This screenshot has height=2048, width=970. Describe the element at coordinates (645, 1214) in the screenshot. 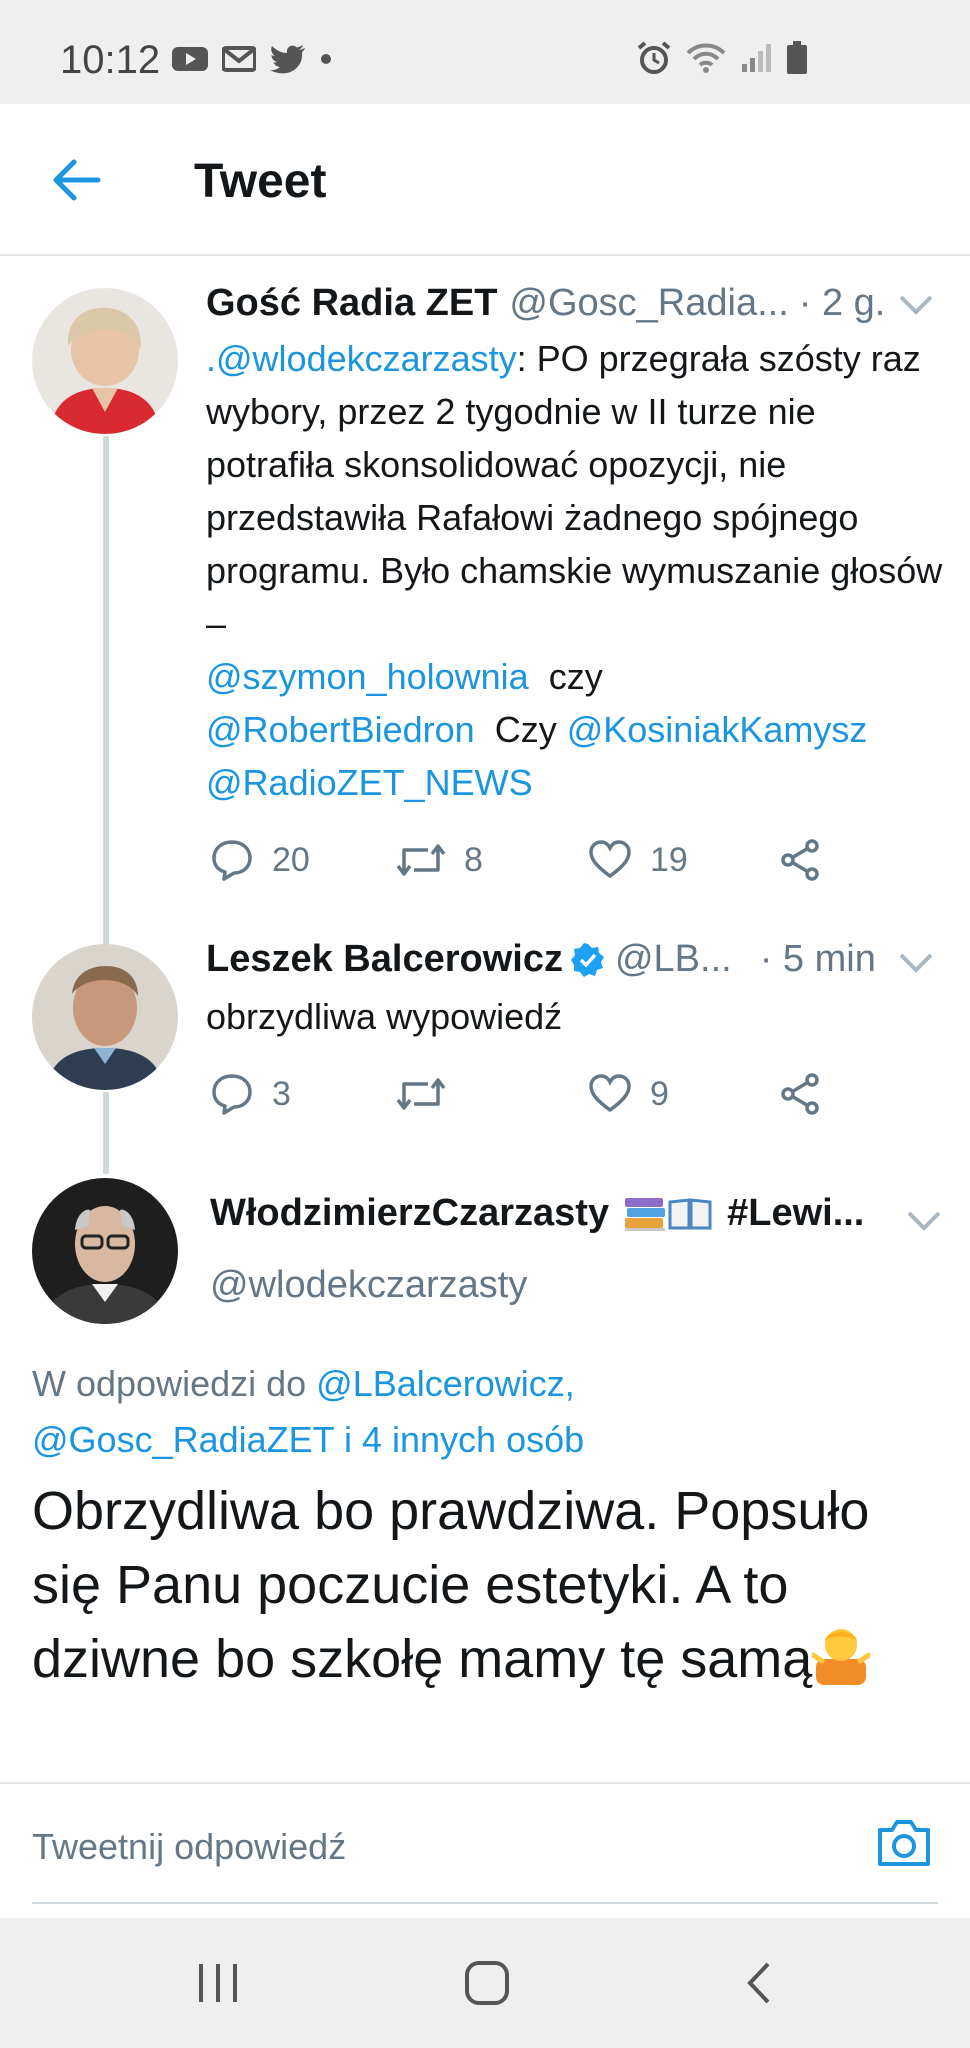

I see `books-emoji-icon` at that location.